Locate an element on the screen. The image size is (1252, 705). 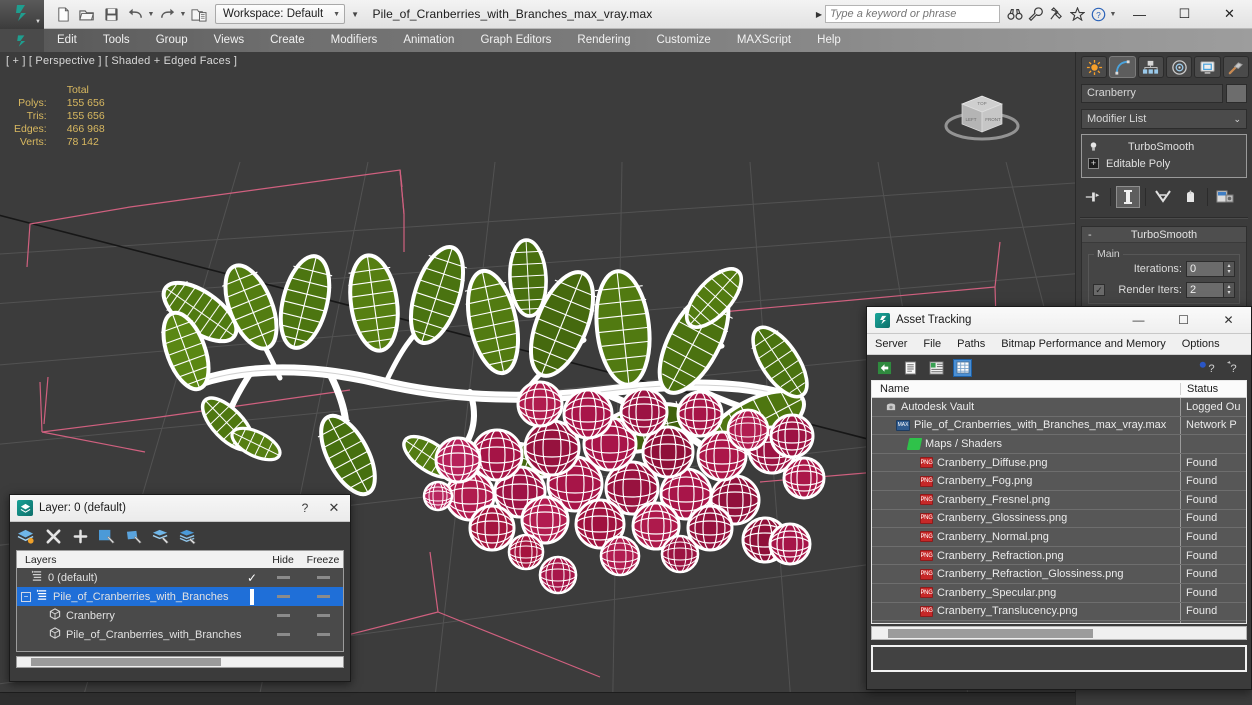
layer-close-button: ✕ is located at coordinates (334, 508).